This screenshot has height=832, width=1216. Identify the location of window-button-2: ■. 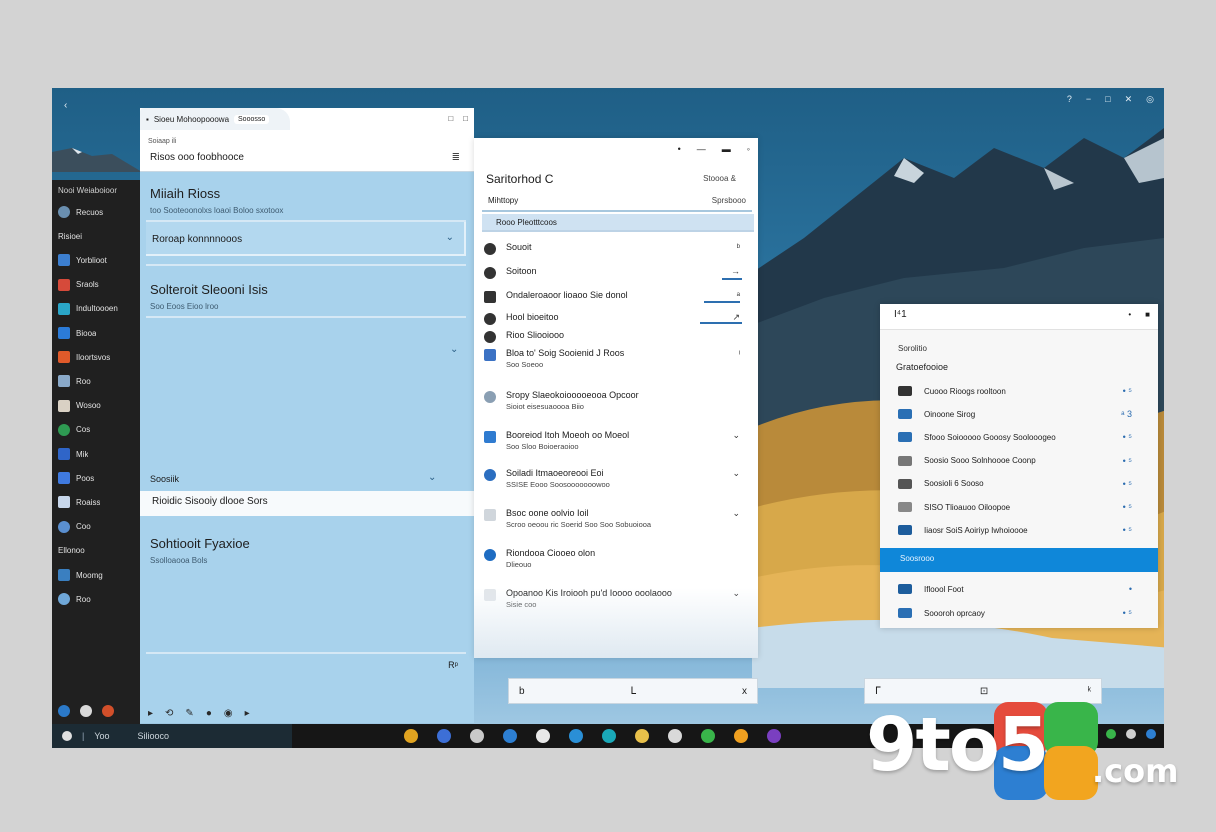
(1147, 314).